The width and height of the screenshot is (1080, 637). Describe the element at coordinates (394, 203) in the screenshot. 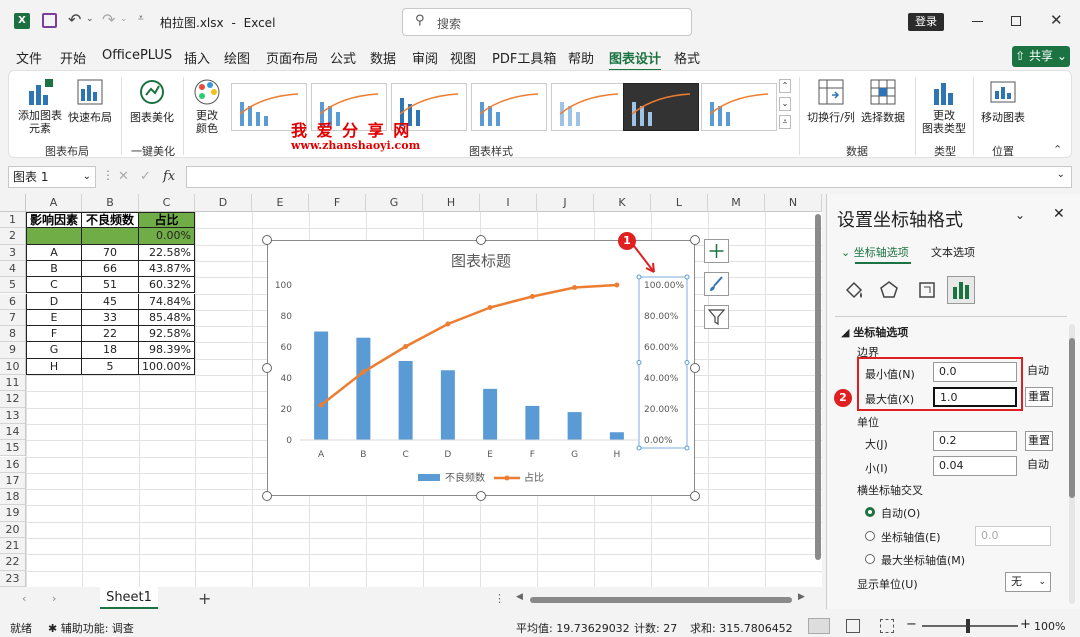

I see `column-header: G` at that location.